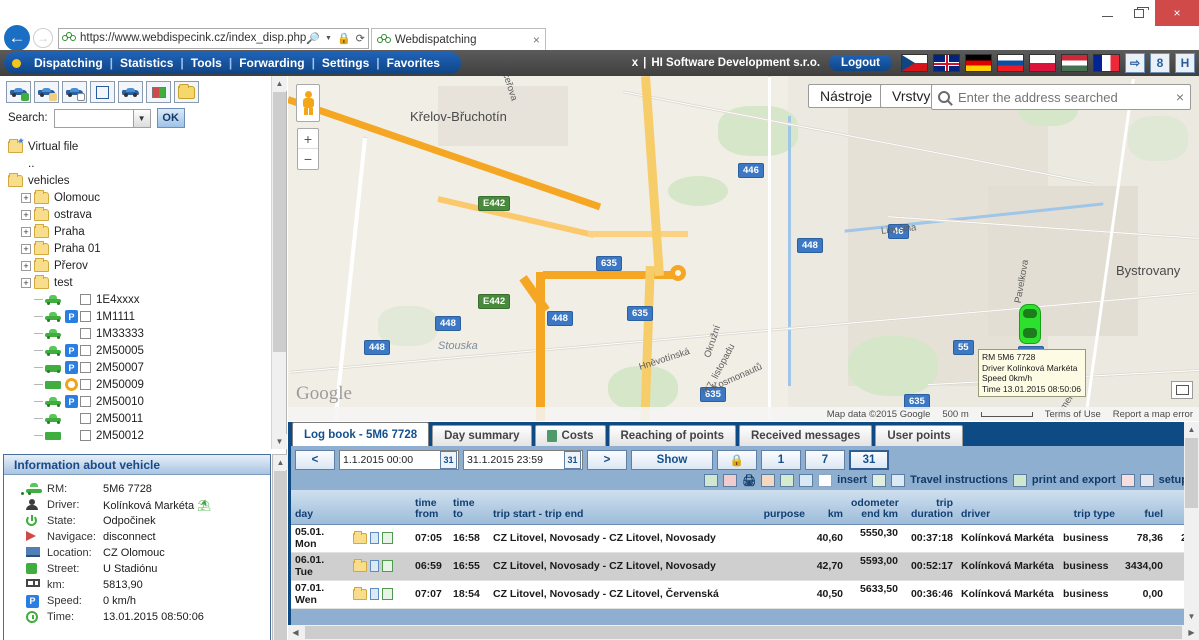 The height and width of the screenshot is (640, 1199). What do you see at coordinates (147, 401) in the screenshot?
I see `tree-item-2m50010: P 2M50010` at bounding box center [147, 401].